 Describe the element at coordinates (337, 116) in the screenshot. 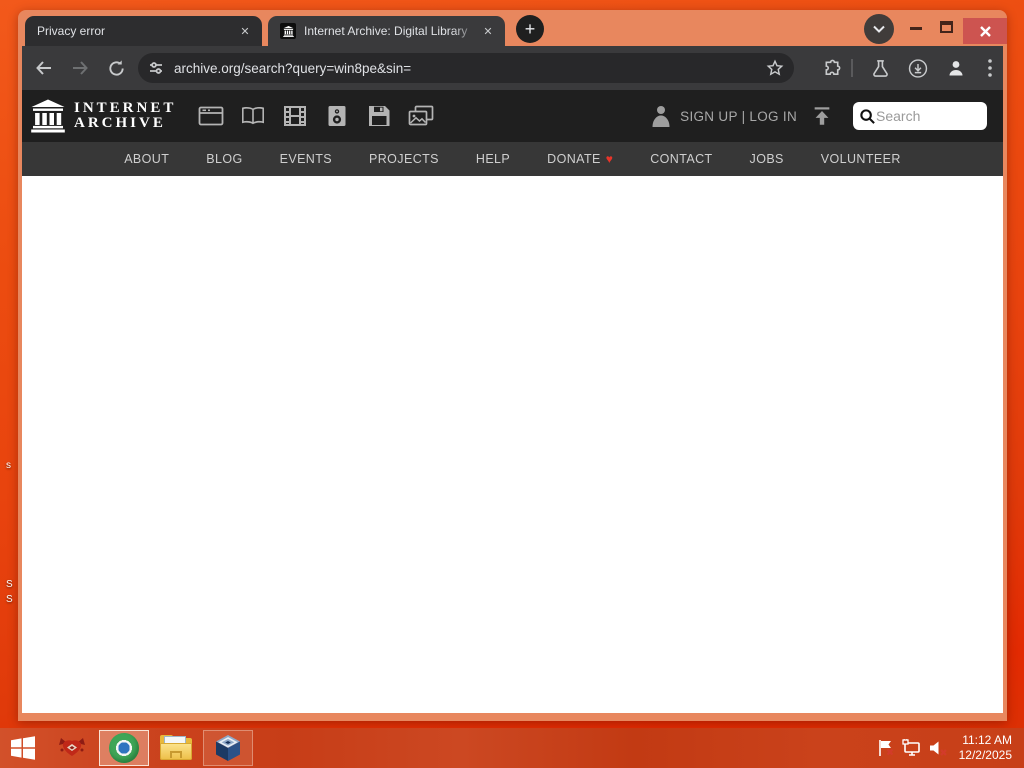

I see `audio-icon` at that location.